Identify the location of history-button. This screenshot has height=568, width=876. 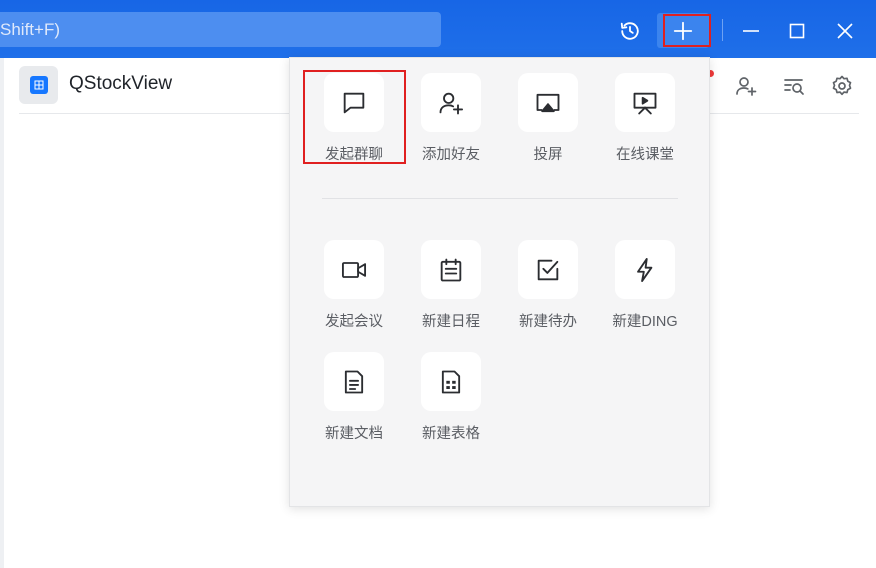
(630, 31).